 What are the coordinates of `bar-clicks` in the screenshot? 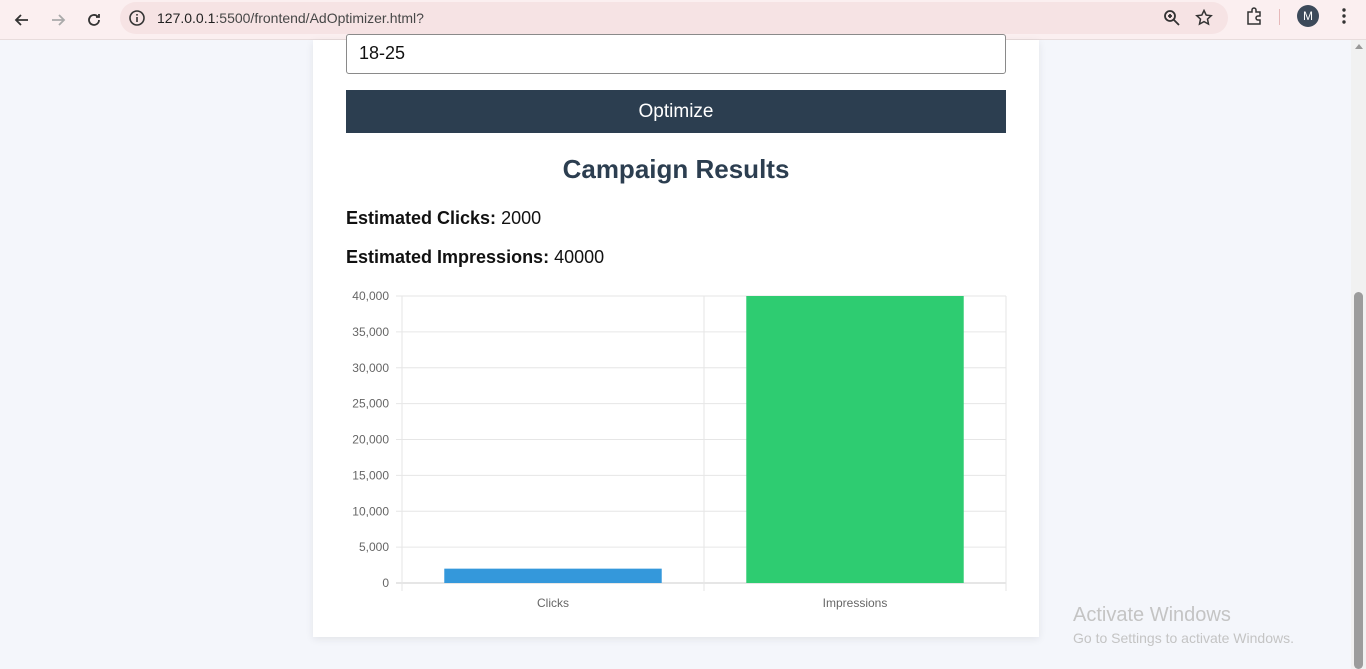 It's located at (553, 575).